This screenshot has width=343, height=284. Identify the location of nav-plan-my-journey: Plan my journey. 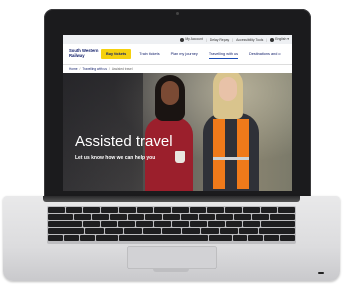
(184, 54).